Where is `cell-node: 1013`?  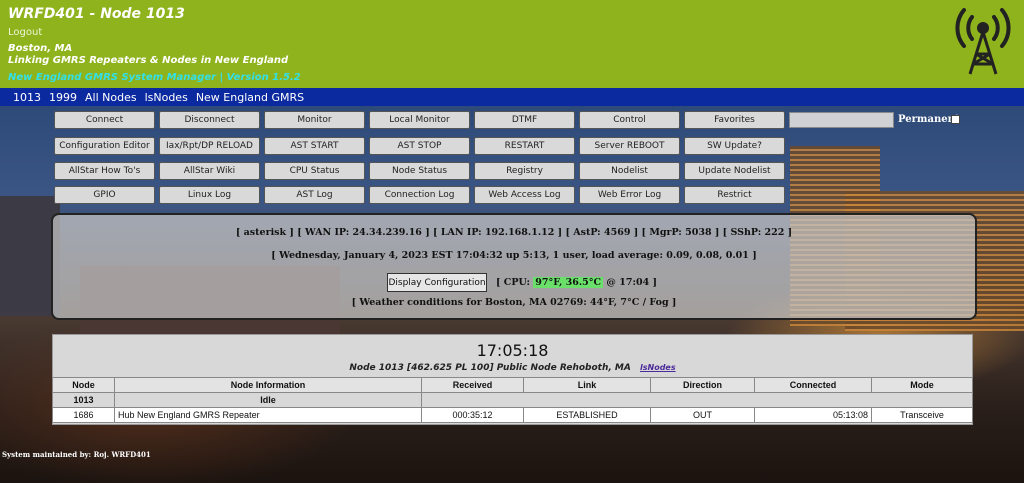
cell-node: 1013 is located at coordinates (83, 400).